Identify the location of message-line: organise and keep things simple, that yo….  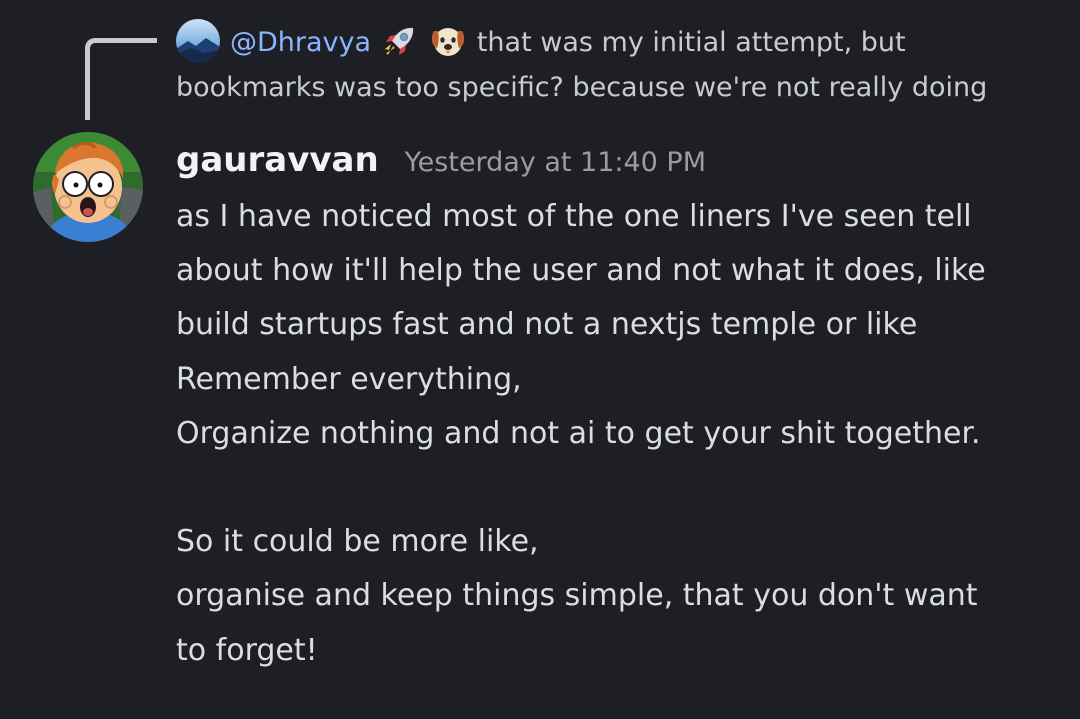
(577, 596).